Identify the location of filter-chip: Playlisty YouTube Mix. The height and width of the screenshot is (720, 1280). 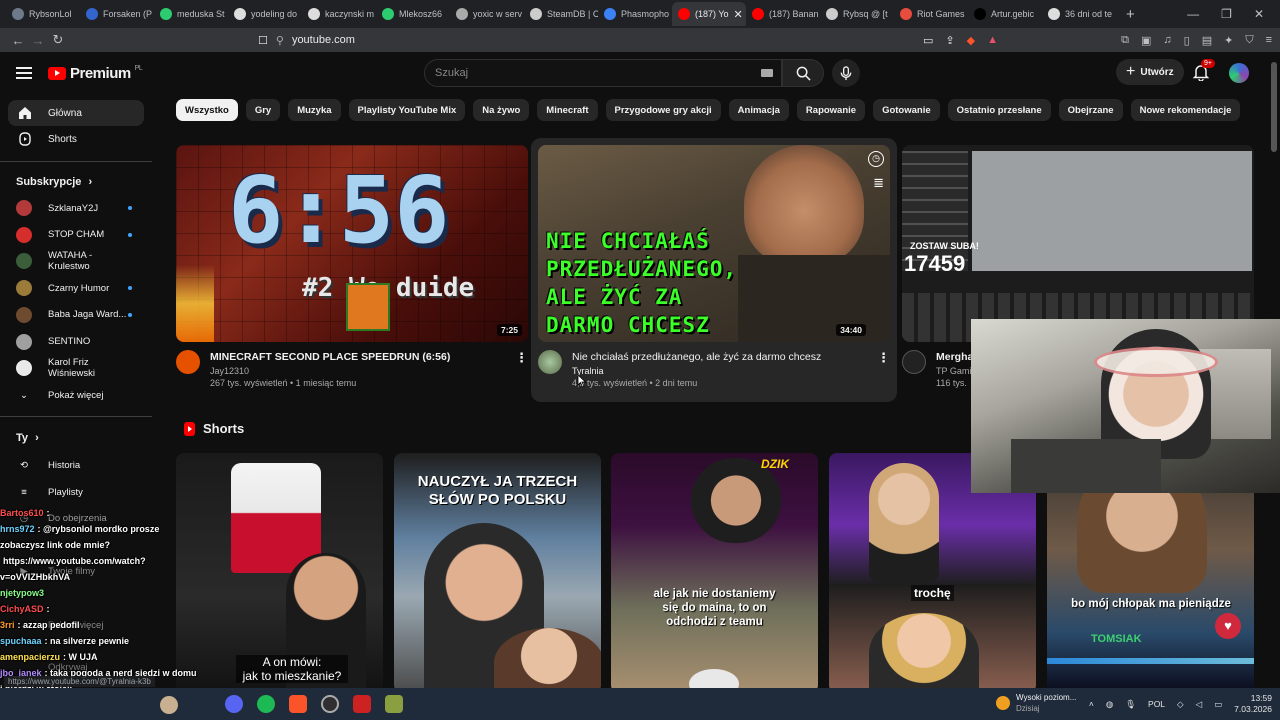
(407, 110).